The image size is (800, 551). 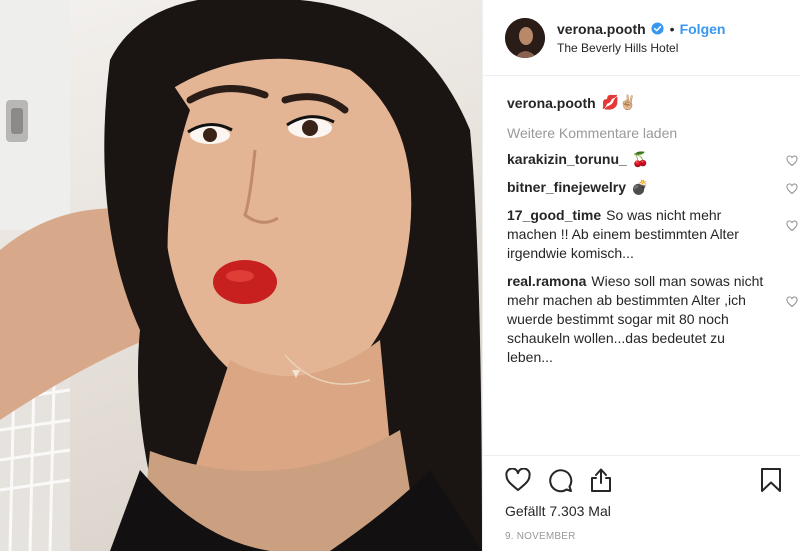 What do you see at coordinates (601, 480) in the screenshot?
I see `share-icon` at bounding box center [601, 480].